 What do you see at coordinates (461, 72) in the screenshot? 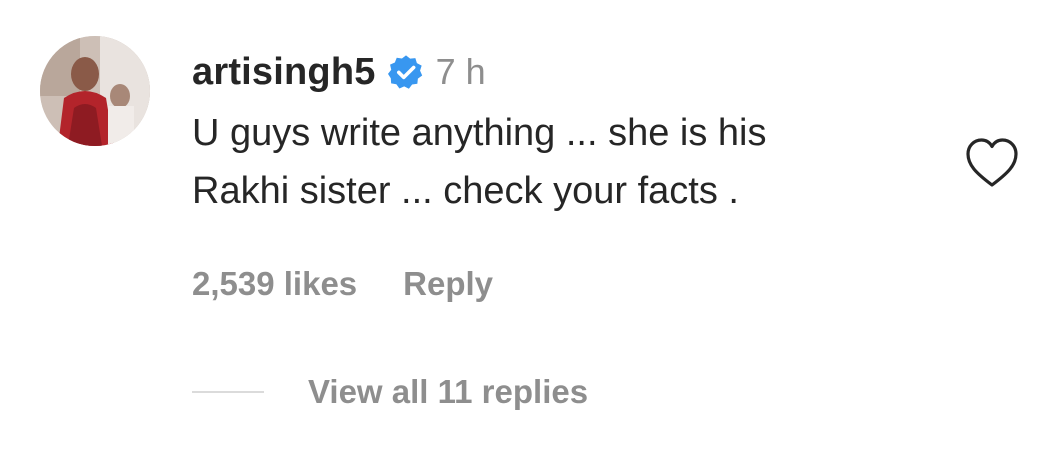
I see `comment-timestamp: 7 h` at bounding box center [461, 72].